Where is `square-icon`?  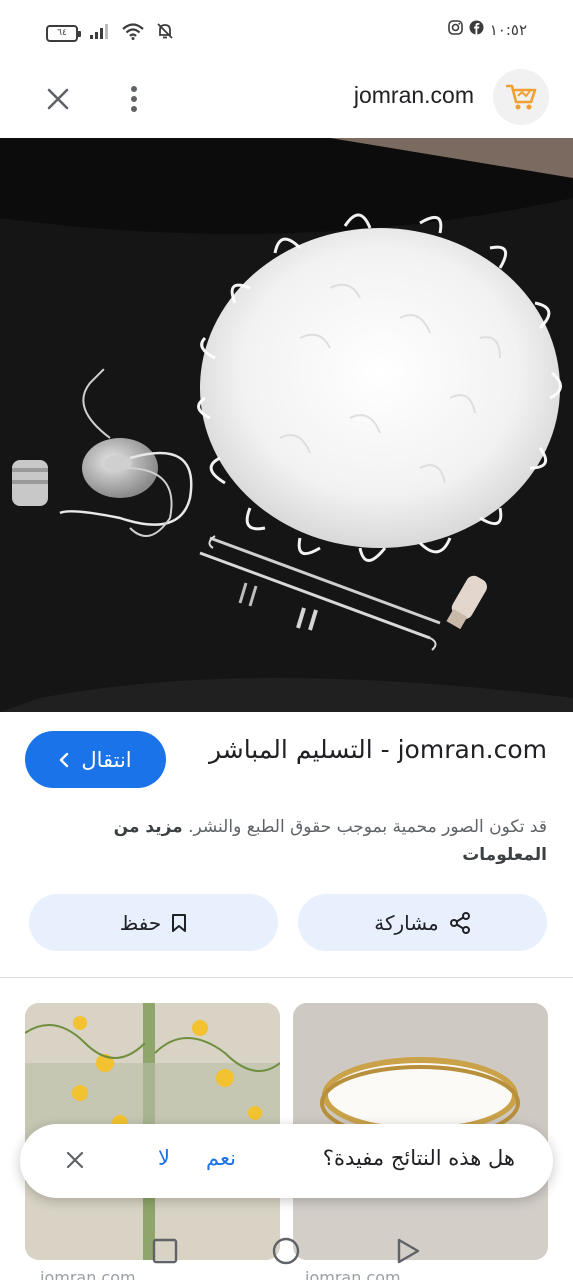 square-icon is located at coordinates (165, 1251).